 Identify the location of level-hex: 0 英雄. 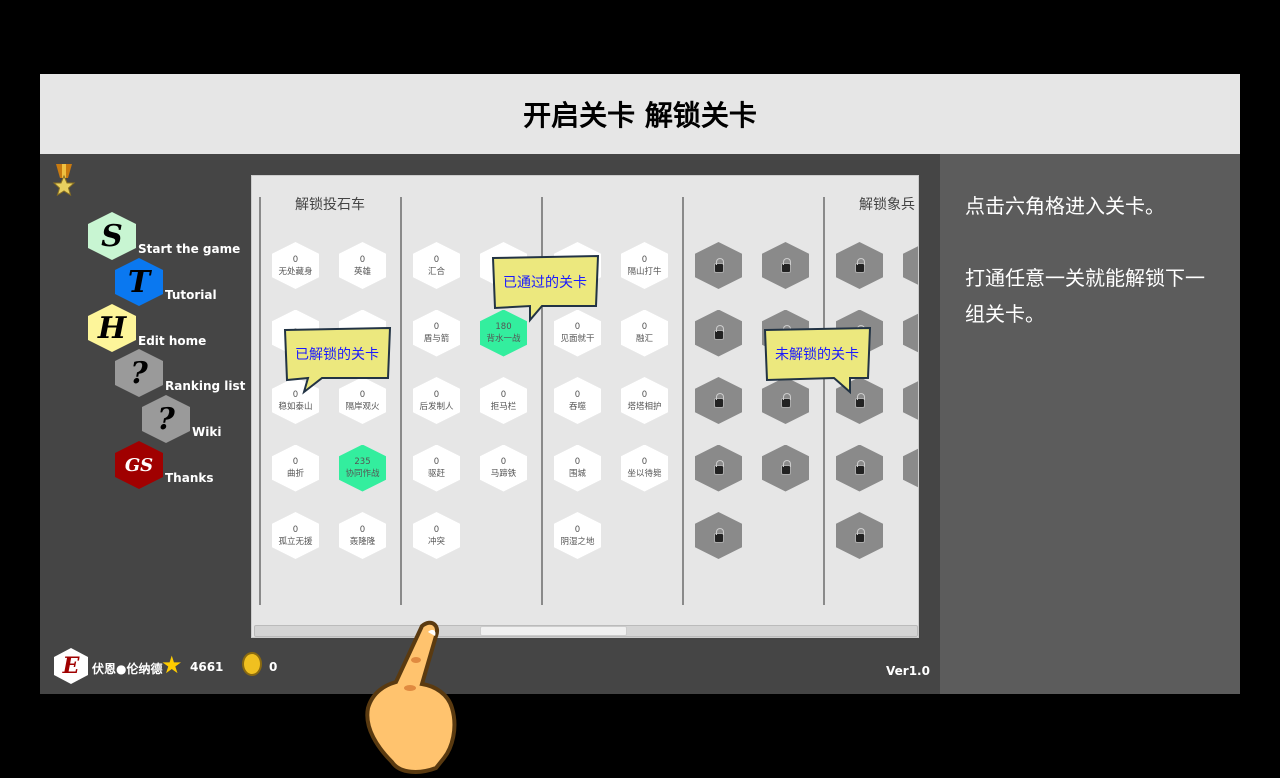
(362, 265).